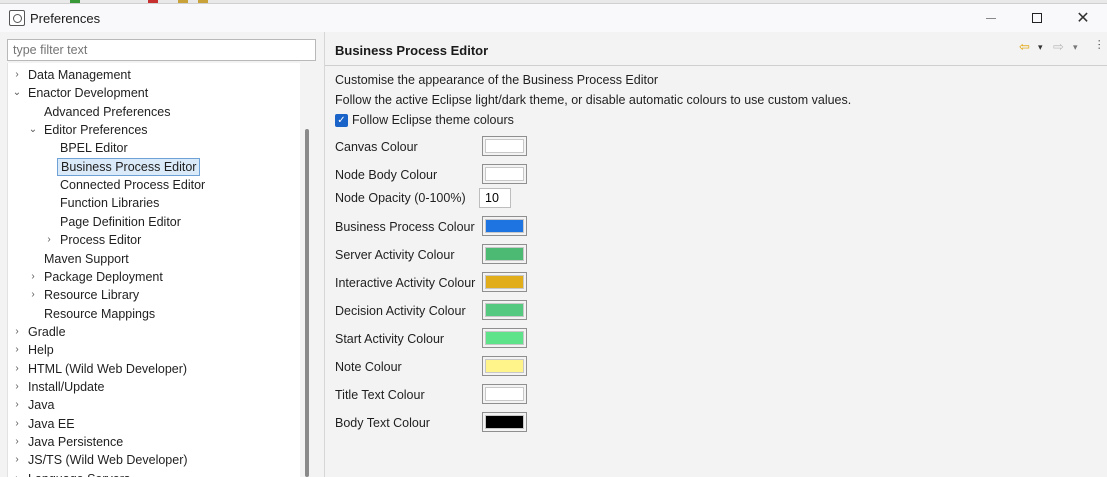 The image size is (1107, 477). Describe the element at coordinates (107, 112) in the screenshot. I see `tree-item: Advanced Preferences` at that location.